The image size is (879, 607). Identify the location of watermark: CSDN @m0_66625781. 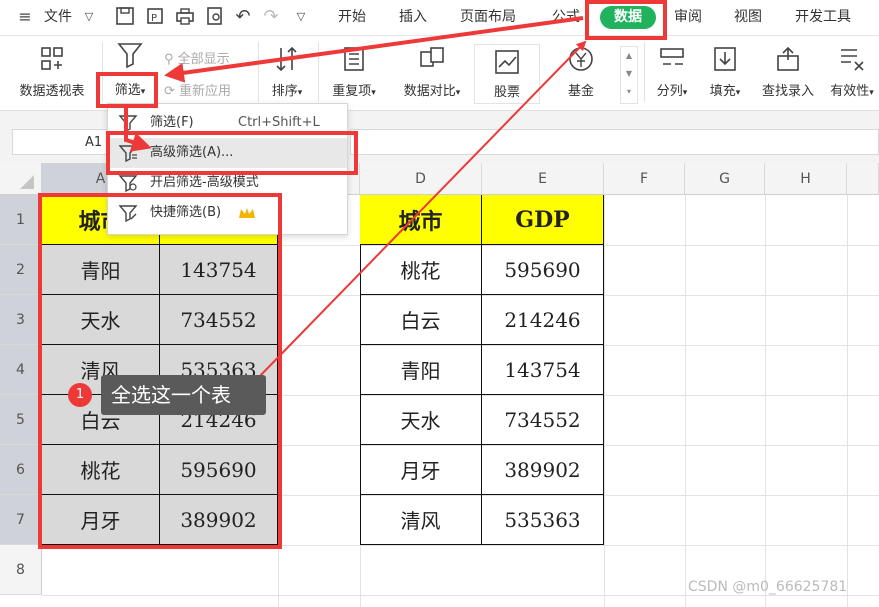
(768, 587).